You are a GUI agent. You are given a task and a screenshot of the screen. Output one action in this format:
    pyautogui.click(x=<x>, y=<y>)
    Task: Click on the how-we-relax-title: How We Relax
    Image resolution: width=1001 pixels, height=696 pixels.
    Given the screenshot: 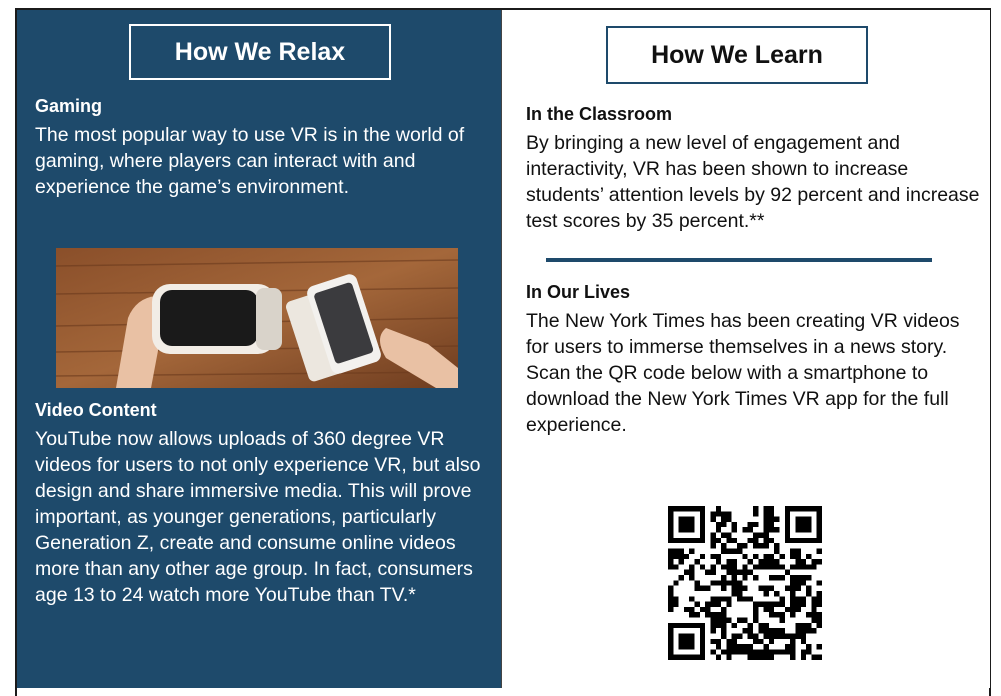 What is the action you would take?
    pyautogui.click(x=260, y=52)
    